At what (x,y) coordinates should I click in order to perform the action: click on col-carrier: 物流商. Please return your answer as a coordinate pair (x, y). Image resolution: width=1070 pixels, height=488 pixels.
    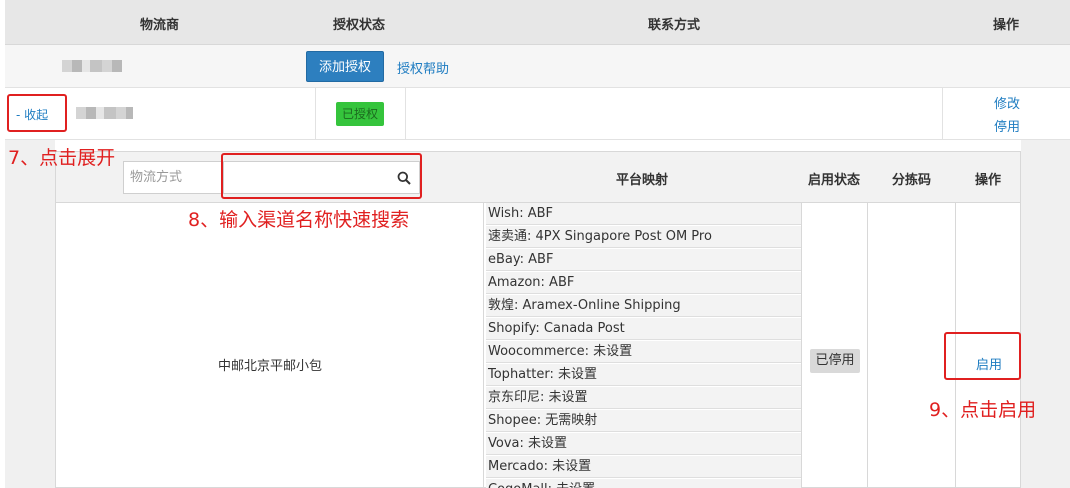
    Looking at the image, I should click on (160, 25).